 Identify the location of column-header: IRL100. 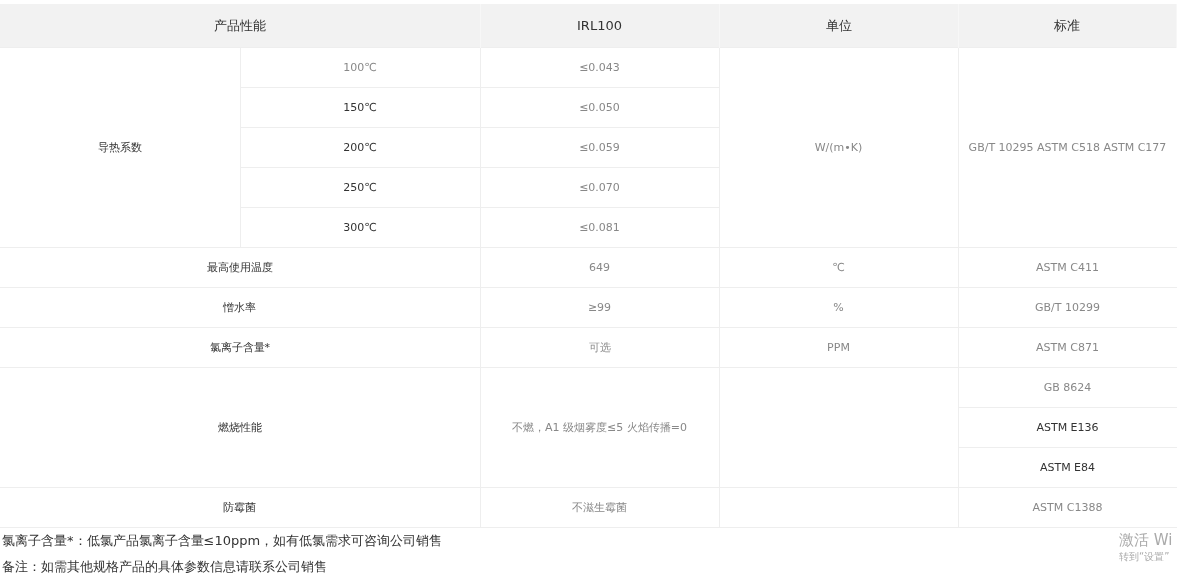
(599, 26).